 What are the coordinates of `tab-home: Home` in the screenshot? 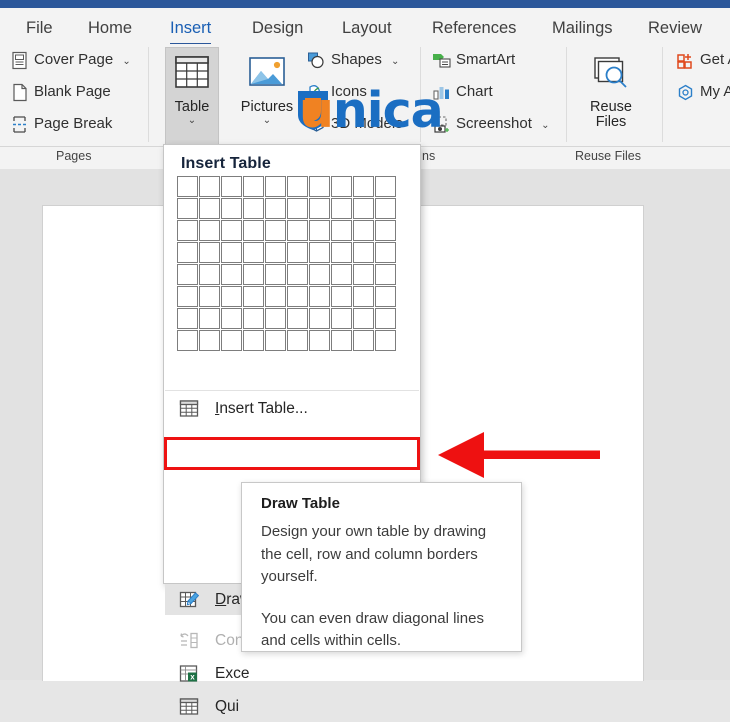 It's located at (110, 29).